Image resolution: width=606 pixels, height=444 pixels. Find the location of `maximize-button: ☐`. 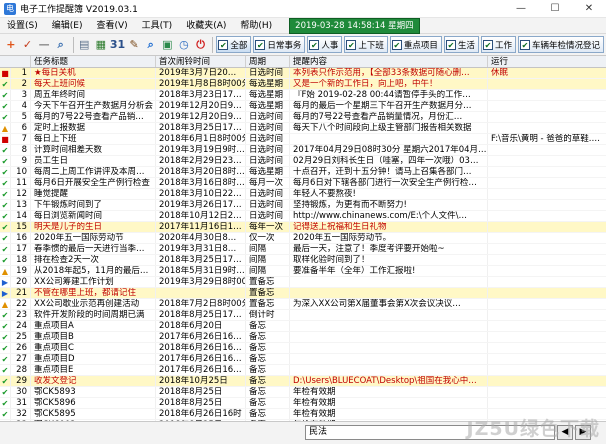

maximize-button: ☐ is located at coordinates (555, 9).